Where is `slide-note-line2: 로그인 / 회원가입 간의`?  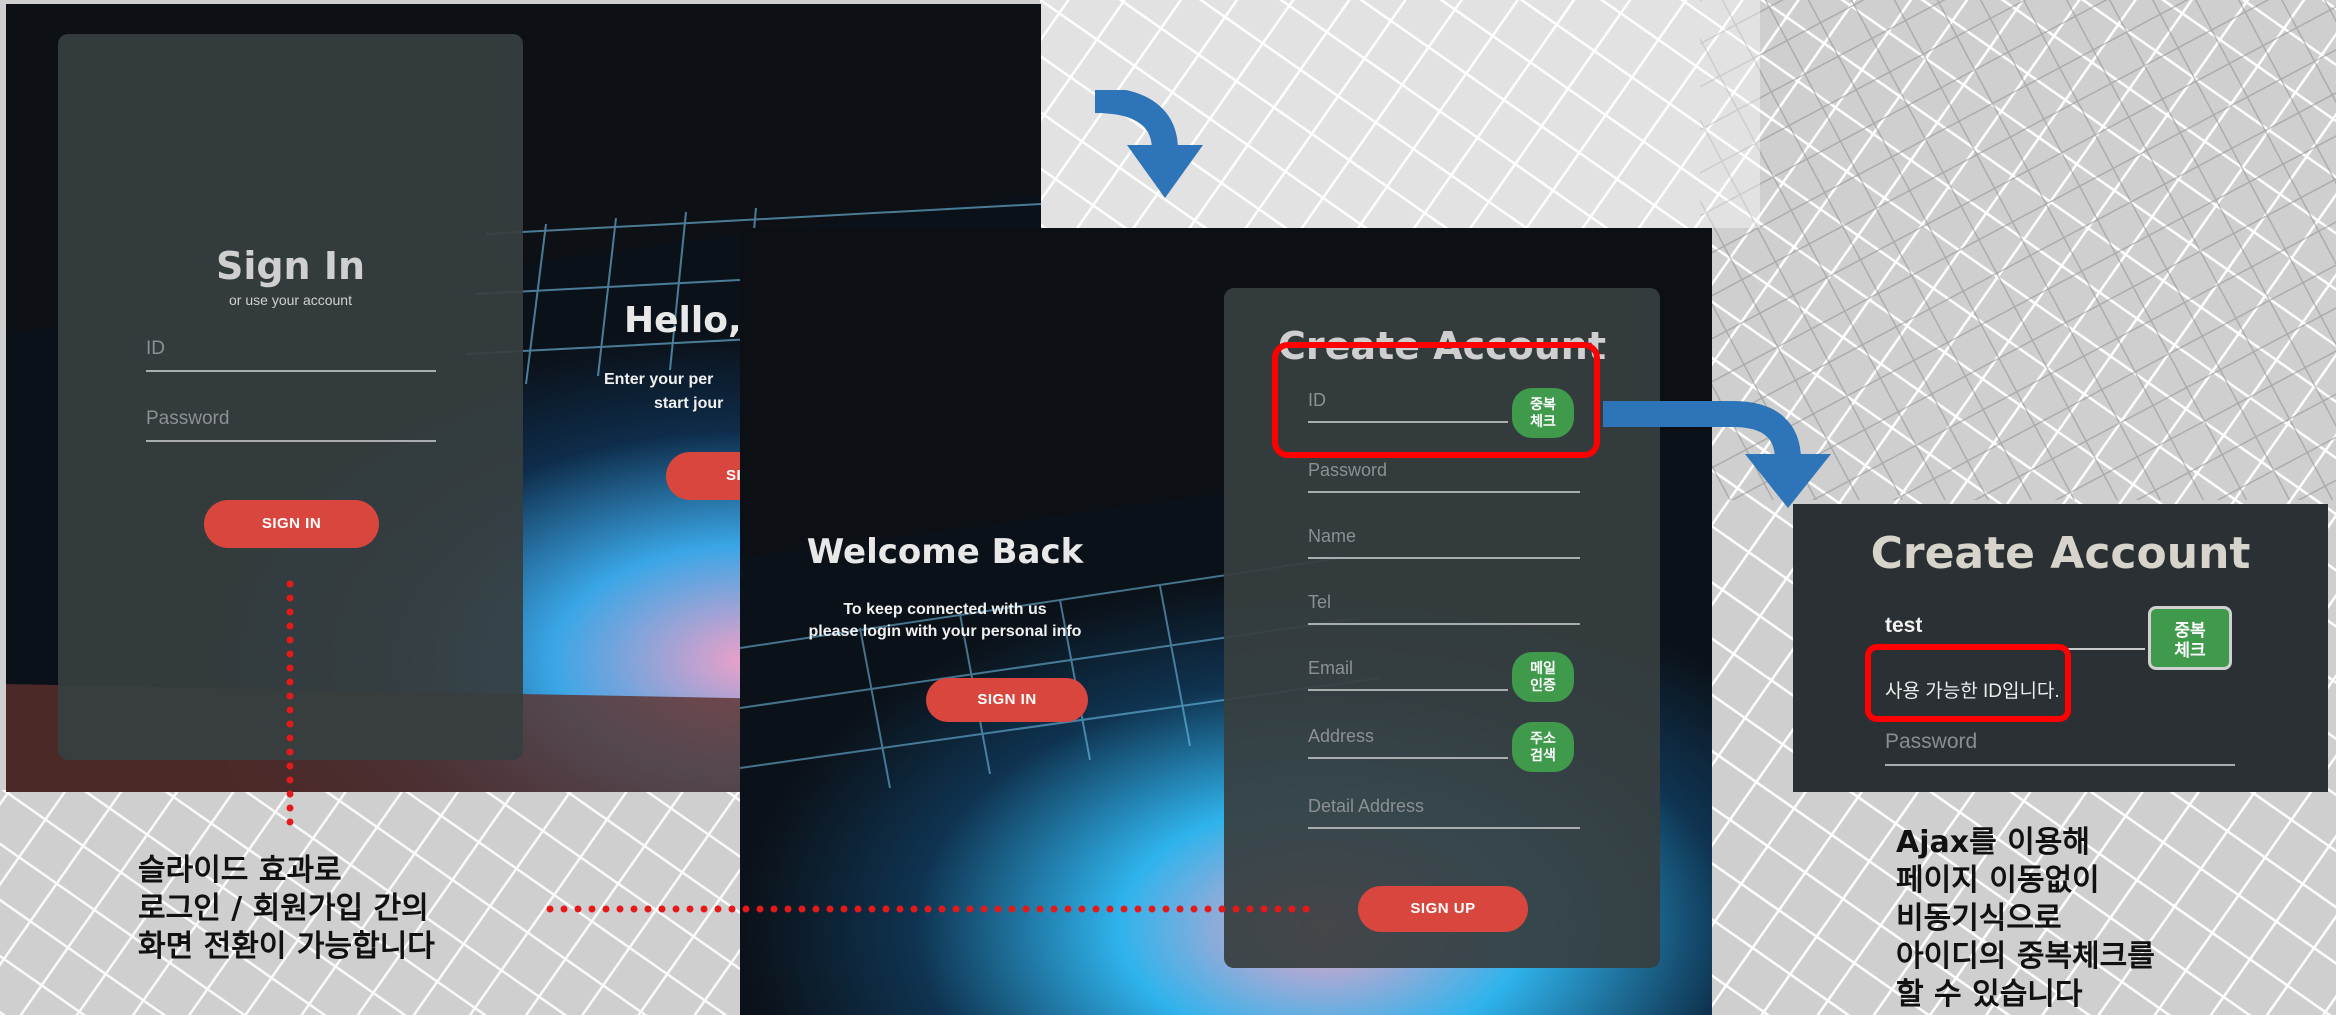 slide-note-line2: 로그인 / 회원가입 간의 is located at coordinates (283, 908).